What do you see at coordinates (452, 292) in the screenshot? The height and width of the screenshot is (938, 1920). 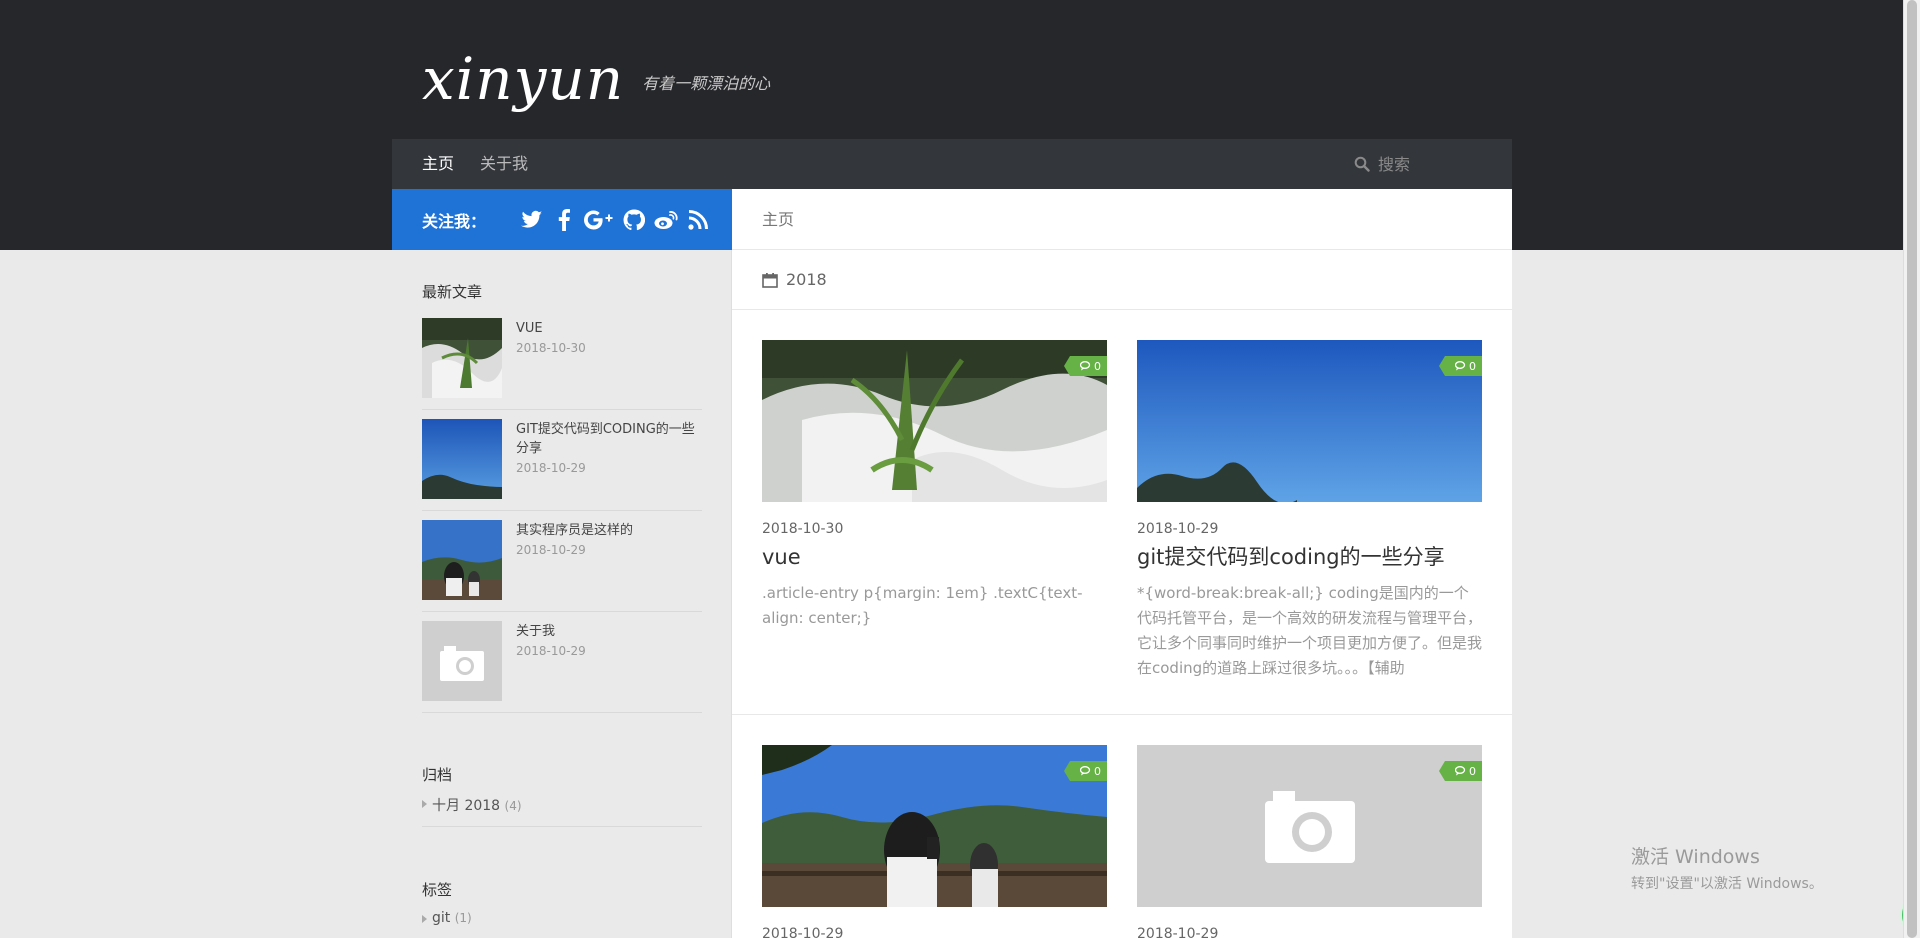 I see `recent-posts-title: 最新文章` at bounding box center [452, 292].